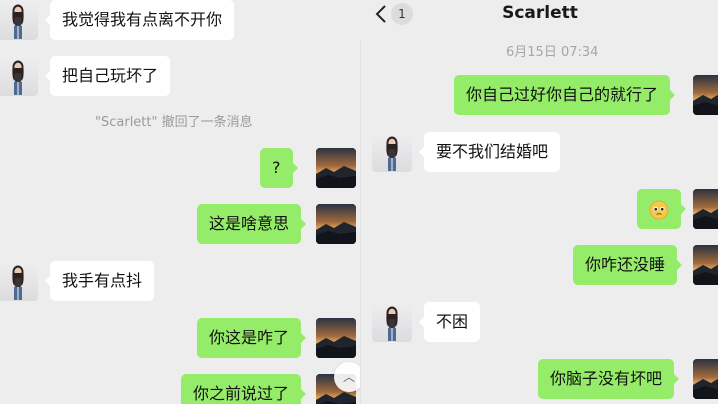  Describe the element at coordinates (139, 20) in the screenshot. I see `received-message: 我觉得我有点离不开你` at that location.